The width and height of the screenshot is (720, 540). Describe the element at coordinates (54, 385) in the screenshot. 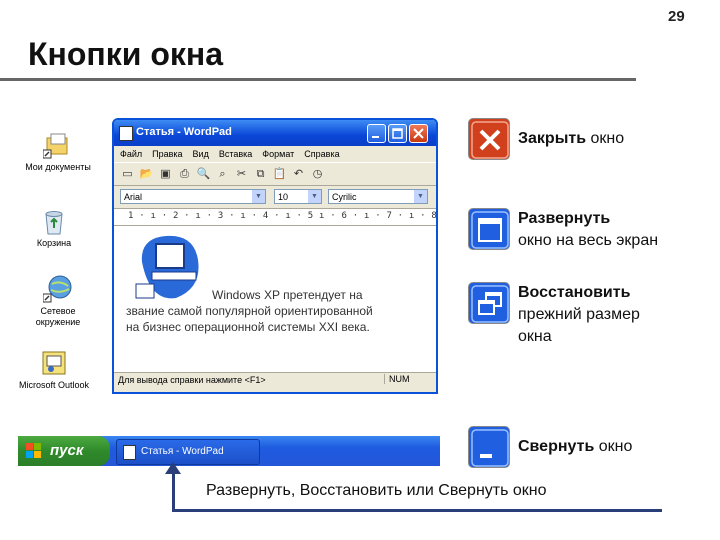

I see `desktop-icon-label: Microsoft Outlook` at that location.